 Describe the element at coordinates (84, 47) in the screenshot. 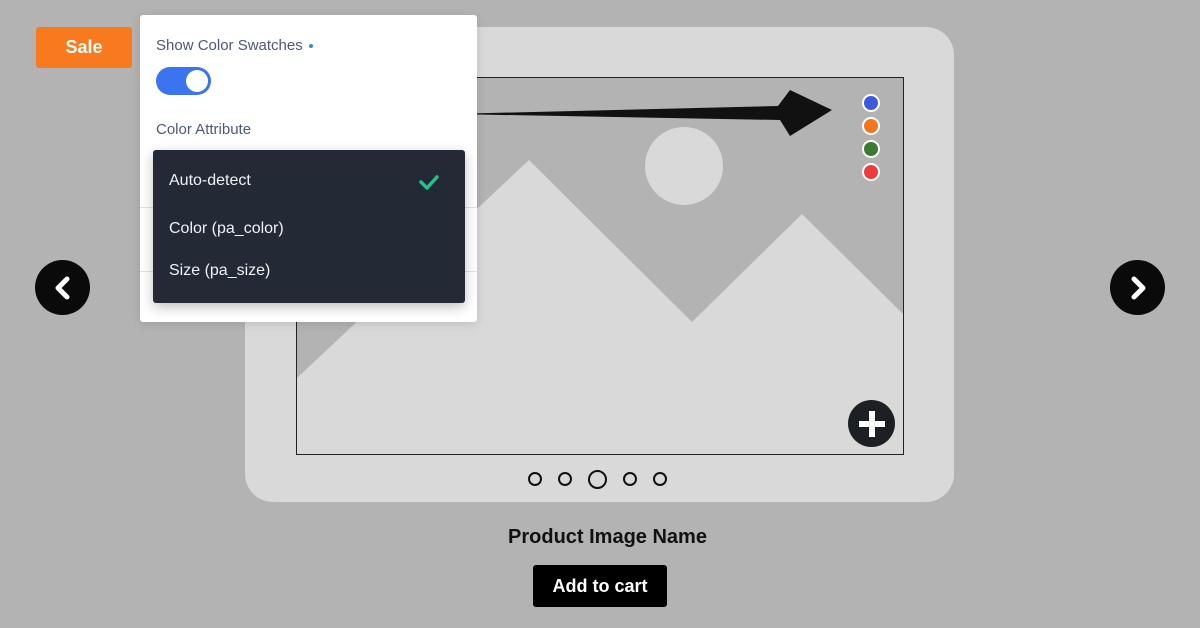

I see `sale-badge: Sale` at that location.